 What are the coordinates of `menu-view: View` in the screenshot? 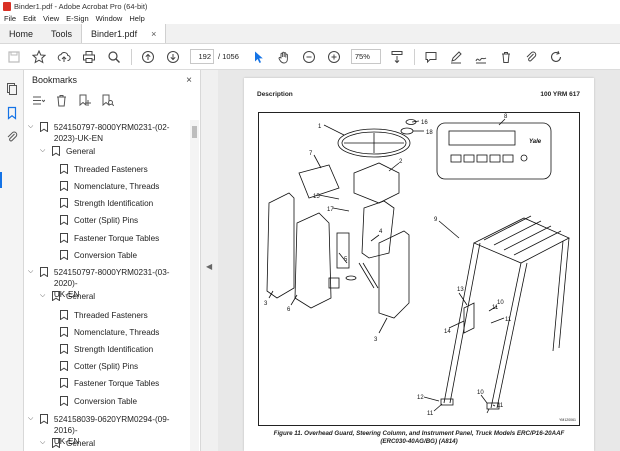 It's located at (51, 18).